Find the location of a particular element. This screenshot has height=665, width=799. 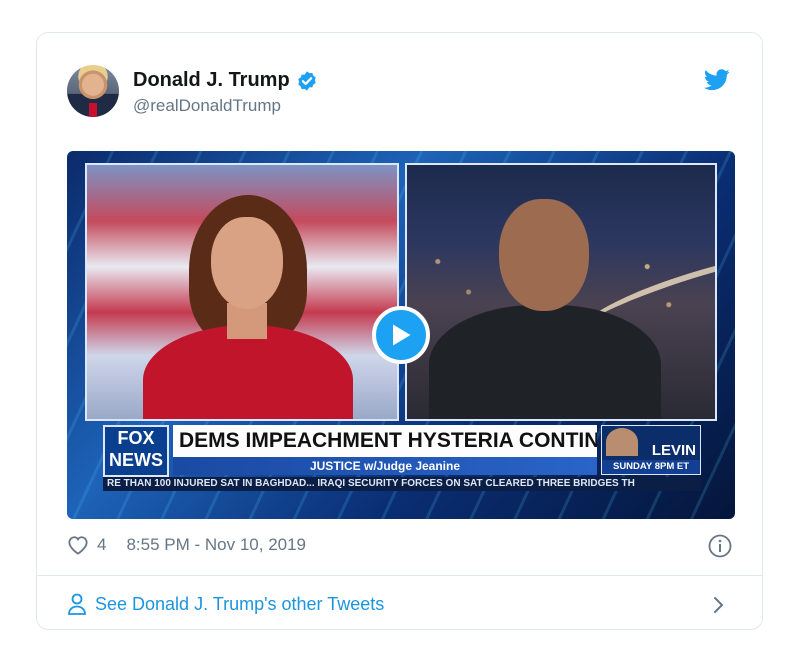

guest-body is located at coordinates (545, 362).